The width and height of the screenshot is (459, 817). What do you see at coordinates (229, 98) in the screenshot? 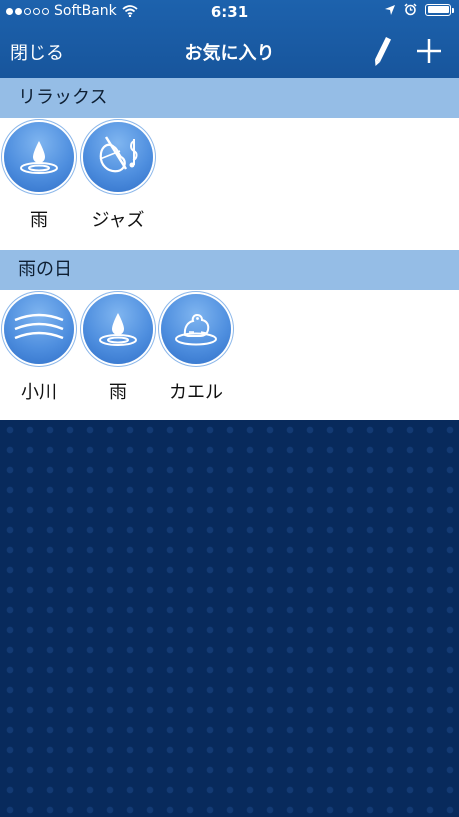
I see `section-header-relax: リラックス` at bounding box center [229, 98].